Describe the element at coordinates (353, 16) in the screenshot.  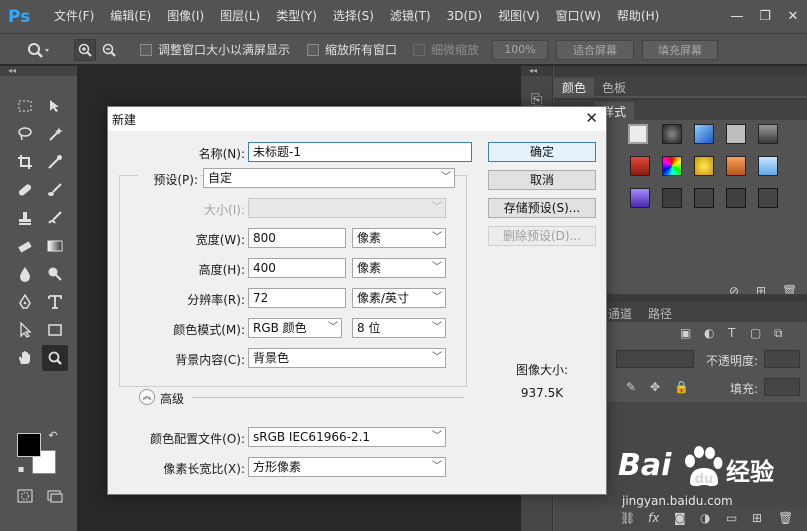
I see `menu-select: 选择(S)` at that location.